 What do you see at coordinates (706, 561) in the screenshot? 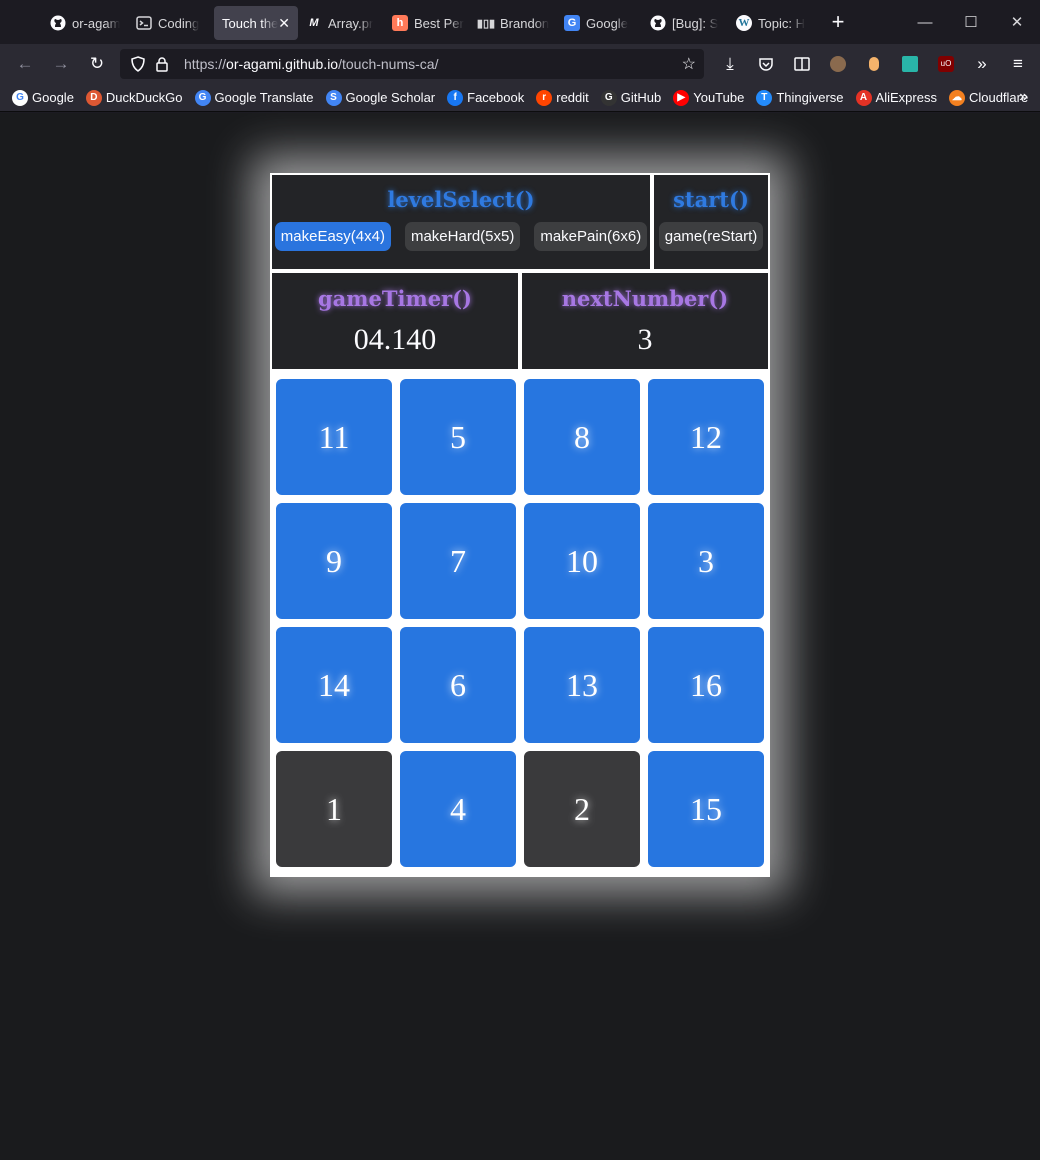
I see `number-tile: 3` at bounding box center [706, 561].